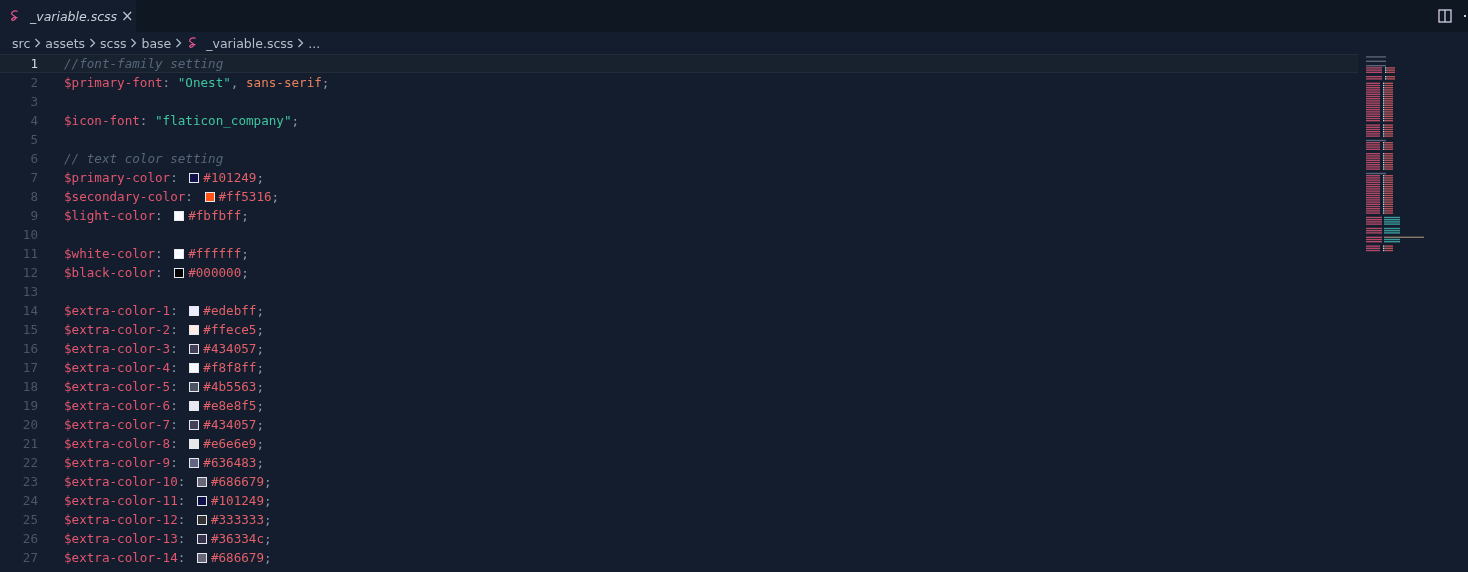 The width and height of the screenshot is (1468, 572). I want to click on code-text: #f8f8ff;, so click(233, 367).